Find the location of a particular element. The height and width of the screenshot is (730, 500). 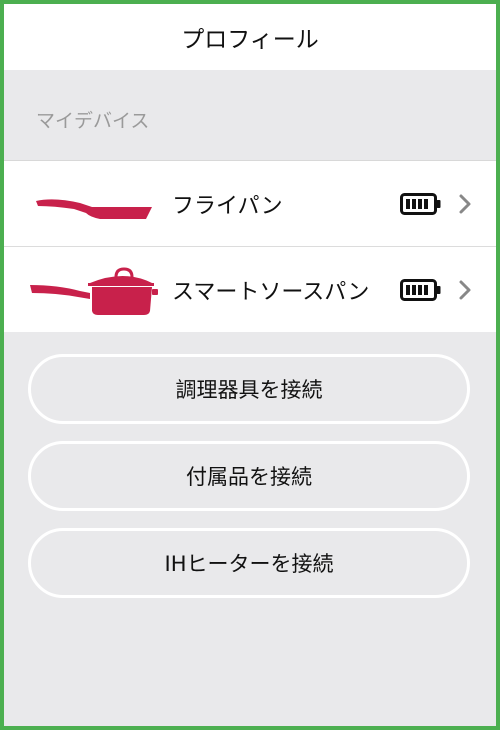

connect-accessory-button: 付属品を接続 is located at coordinates (249, 476).